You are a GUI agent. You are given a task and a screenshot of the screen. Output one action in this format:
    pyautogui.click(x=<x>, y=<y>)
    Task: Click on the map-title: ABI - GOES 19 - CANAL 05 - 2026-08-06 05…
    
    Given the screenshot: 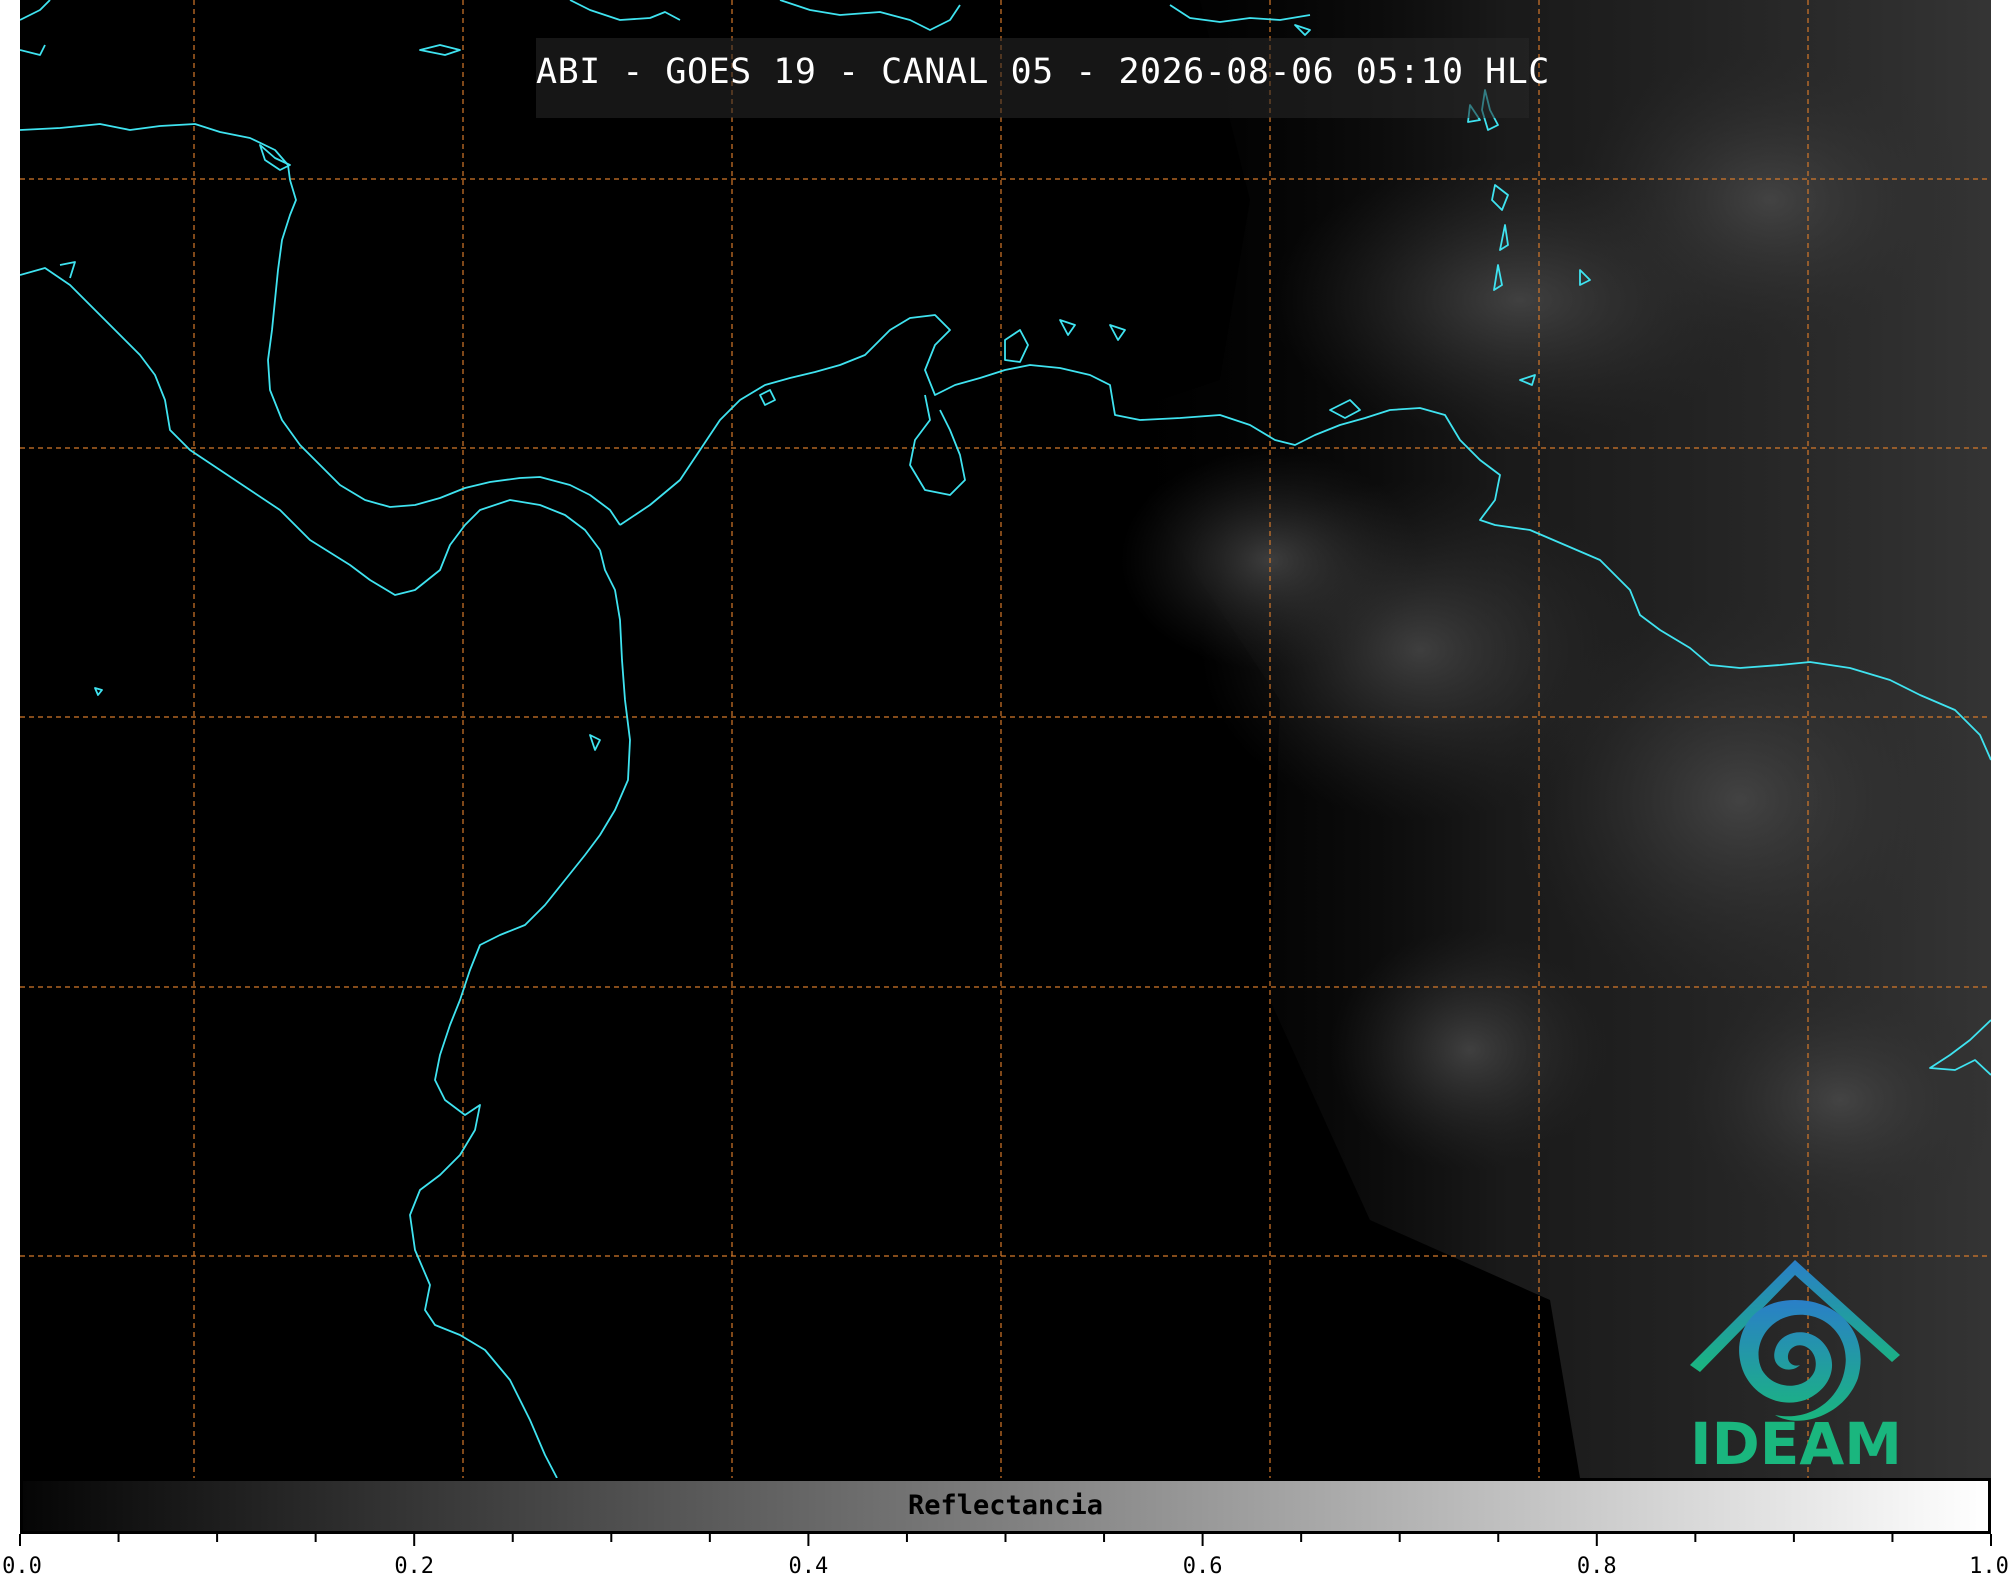 What is the action you would take?
    pyautogui.click(x=1043, y=72)
    